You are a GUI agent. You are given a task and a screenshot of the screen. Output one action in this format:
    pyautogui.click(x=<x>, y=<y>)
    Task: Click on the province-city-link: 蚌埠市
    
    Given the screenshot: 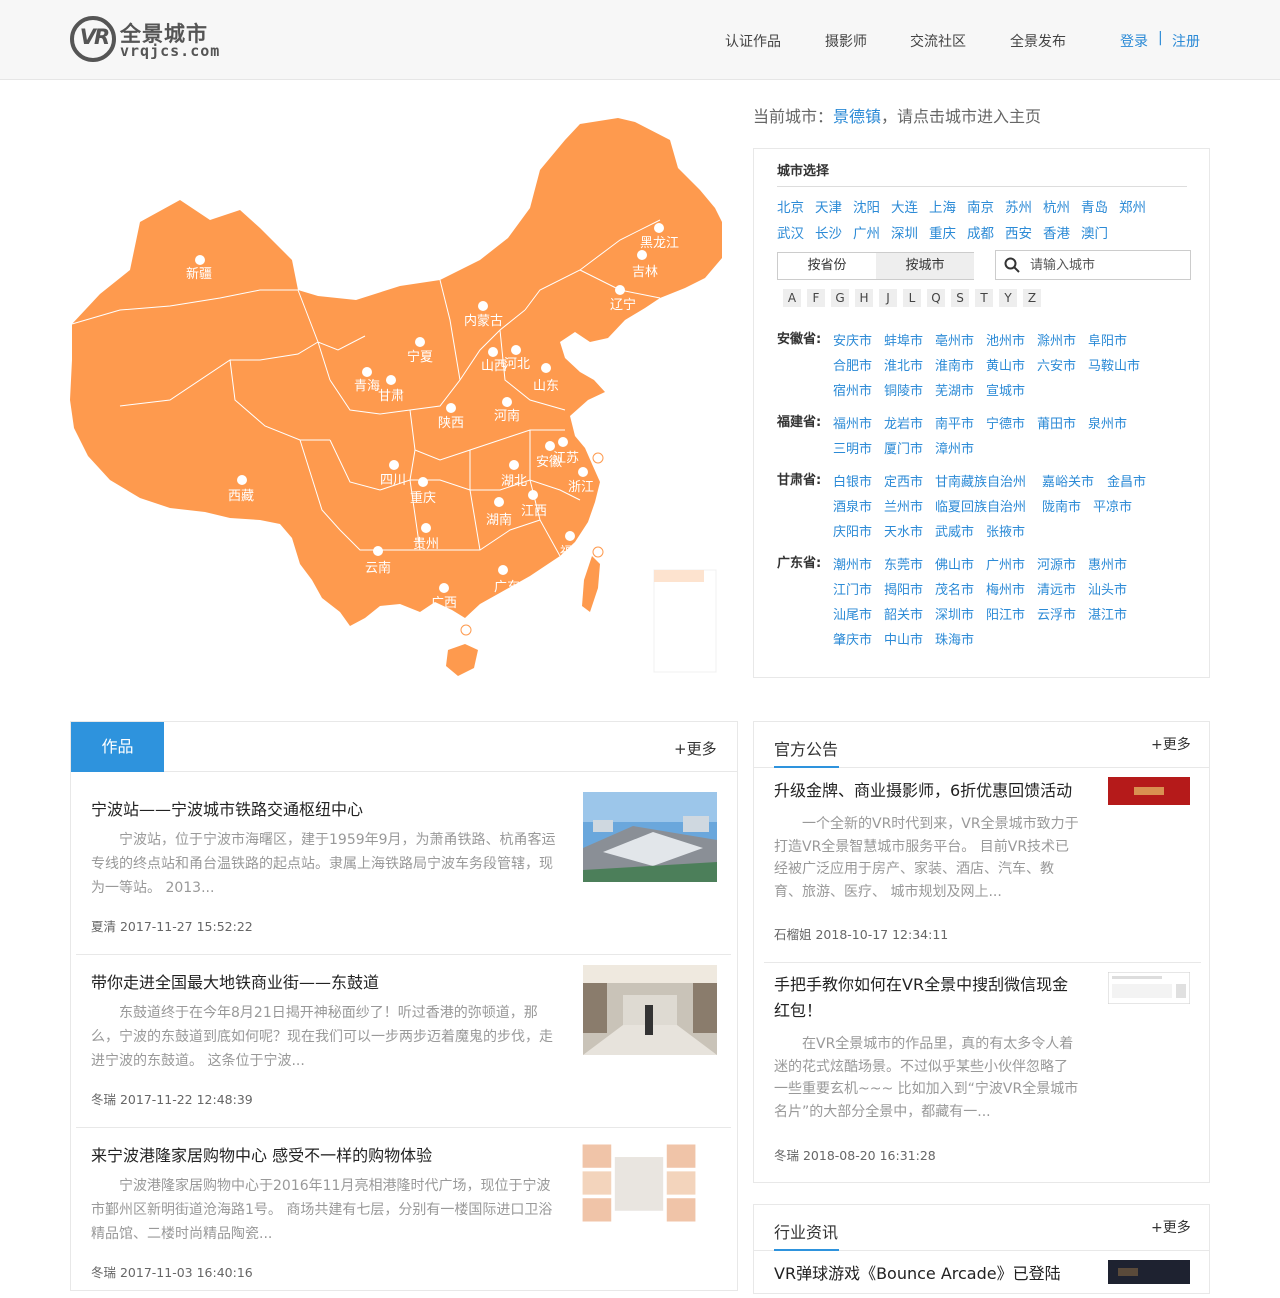 What is the action you would take?
    pyautogui.click(x=903, y=339)
    